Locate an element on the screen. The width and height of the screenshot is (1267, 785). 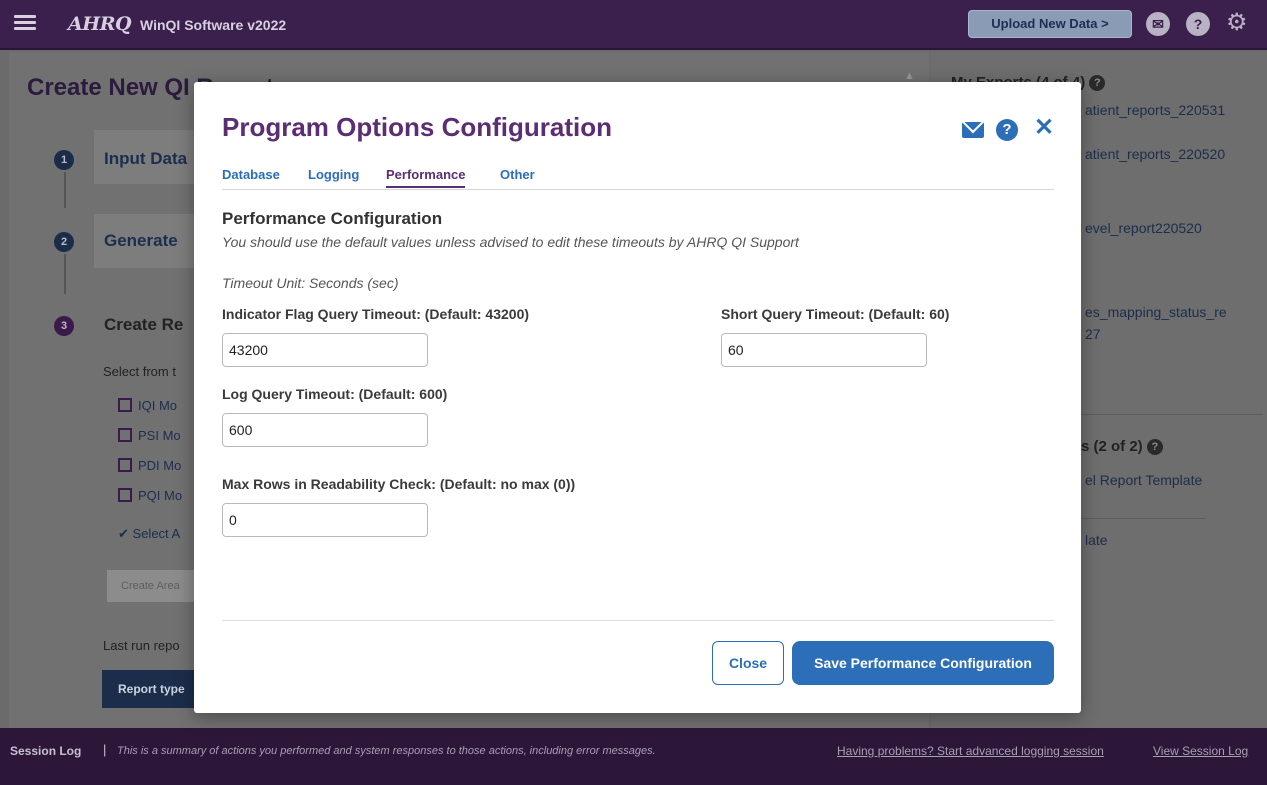
close-icon: ✕ is located at coordinates (1044, 128).